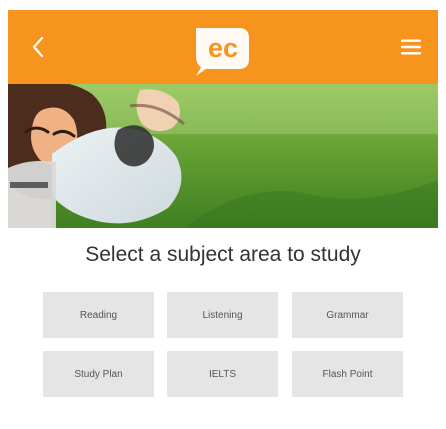  I want to click on menu-button, so click(411, 47).